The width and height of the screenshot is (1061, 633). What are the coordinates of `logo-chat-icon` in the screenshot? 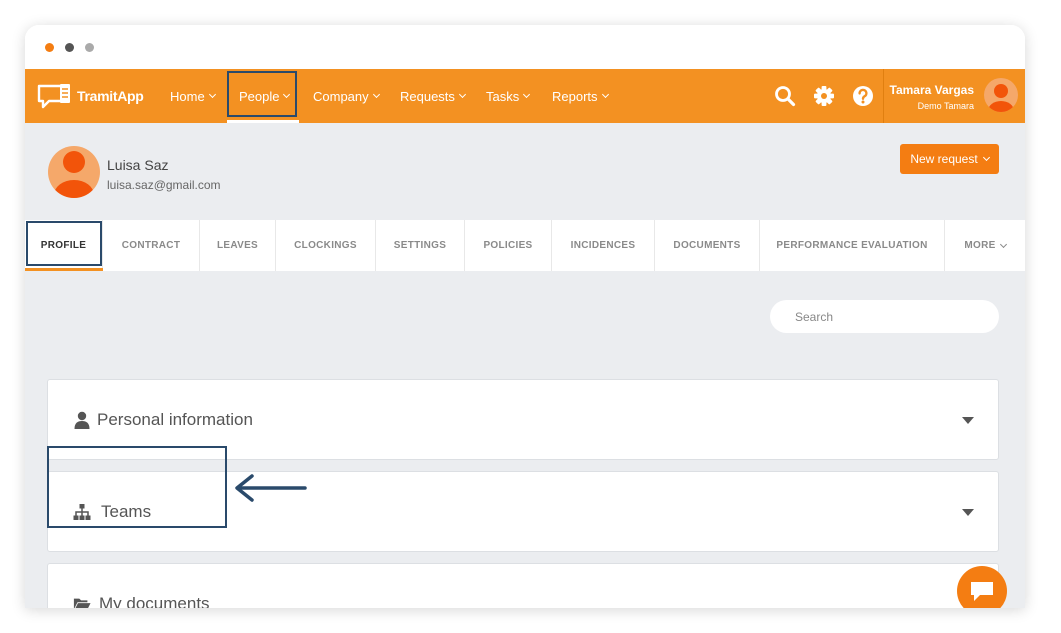 It's located at (53, 96).